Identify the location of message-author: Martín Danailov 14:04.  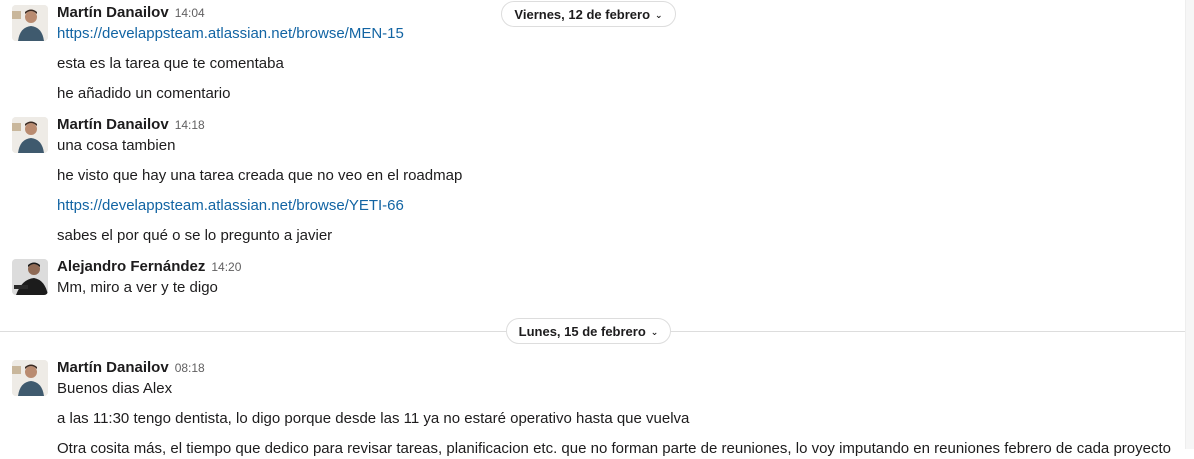
(131, 13).